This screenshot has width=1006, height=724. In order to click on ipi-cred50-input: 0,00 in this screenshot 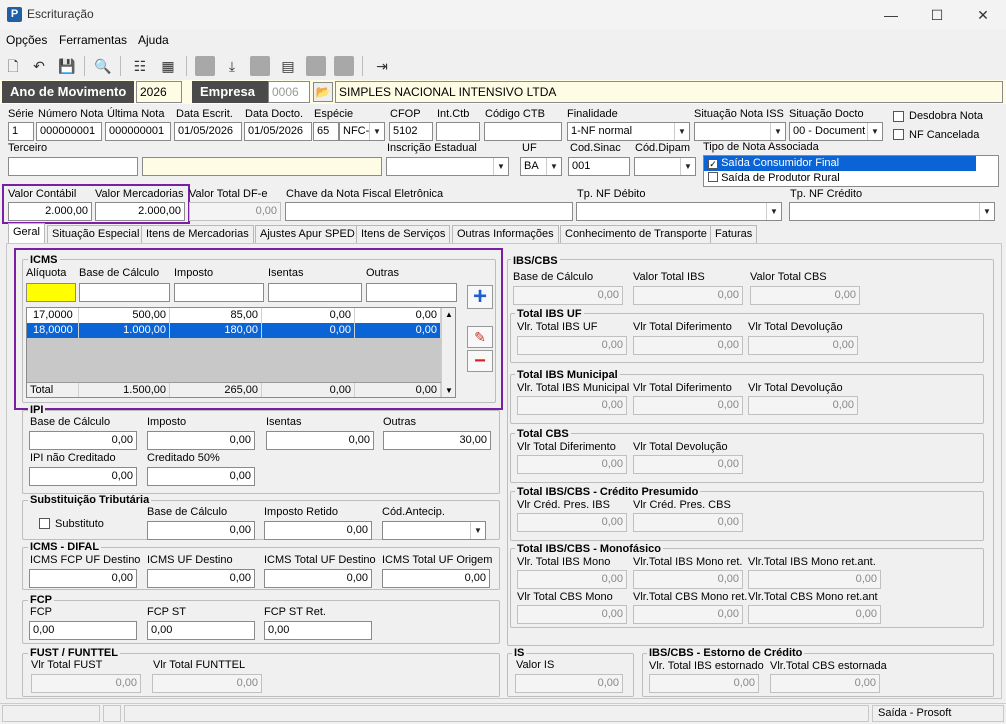, I will do `click(201, 476)`.